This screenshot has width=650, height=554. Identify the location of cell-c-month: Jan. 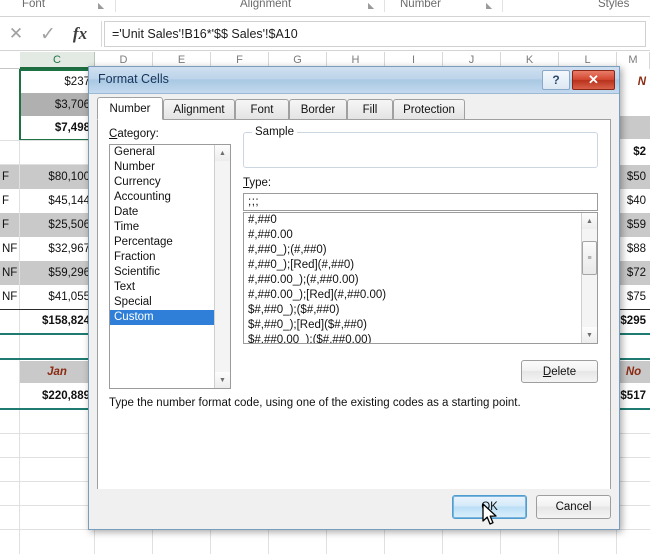
(57, 372).